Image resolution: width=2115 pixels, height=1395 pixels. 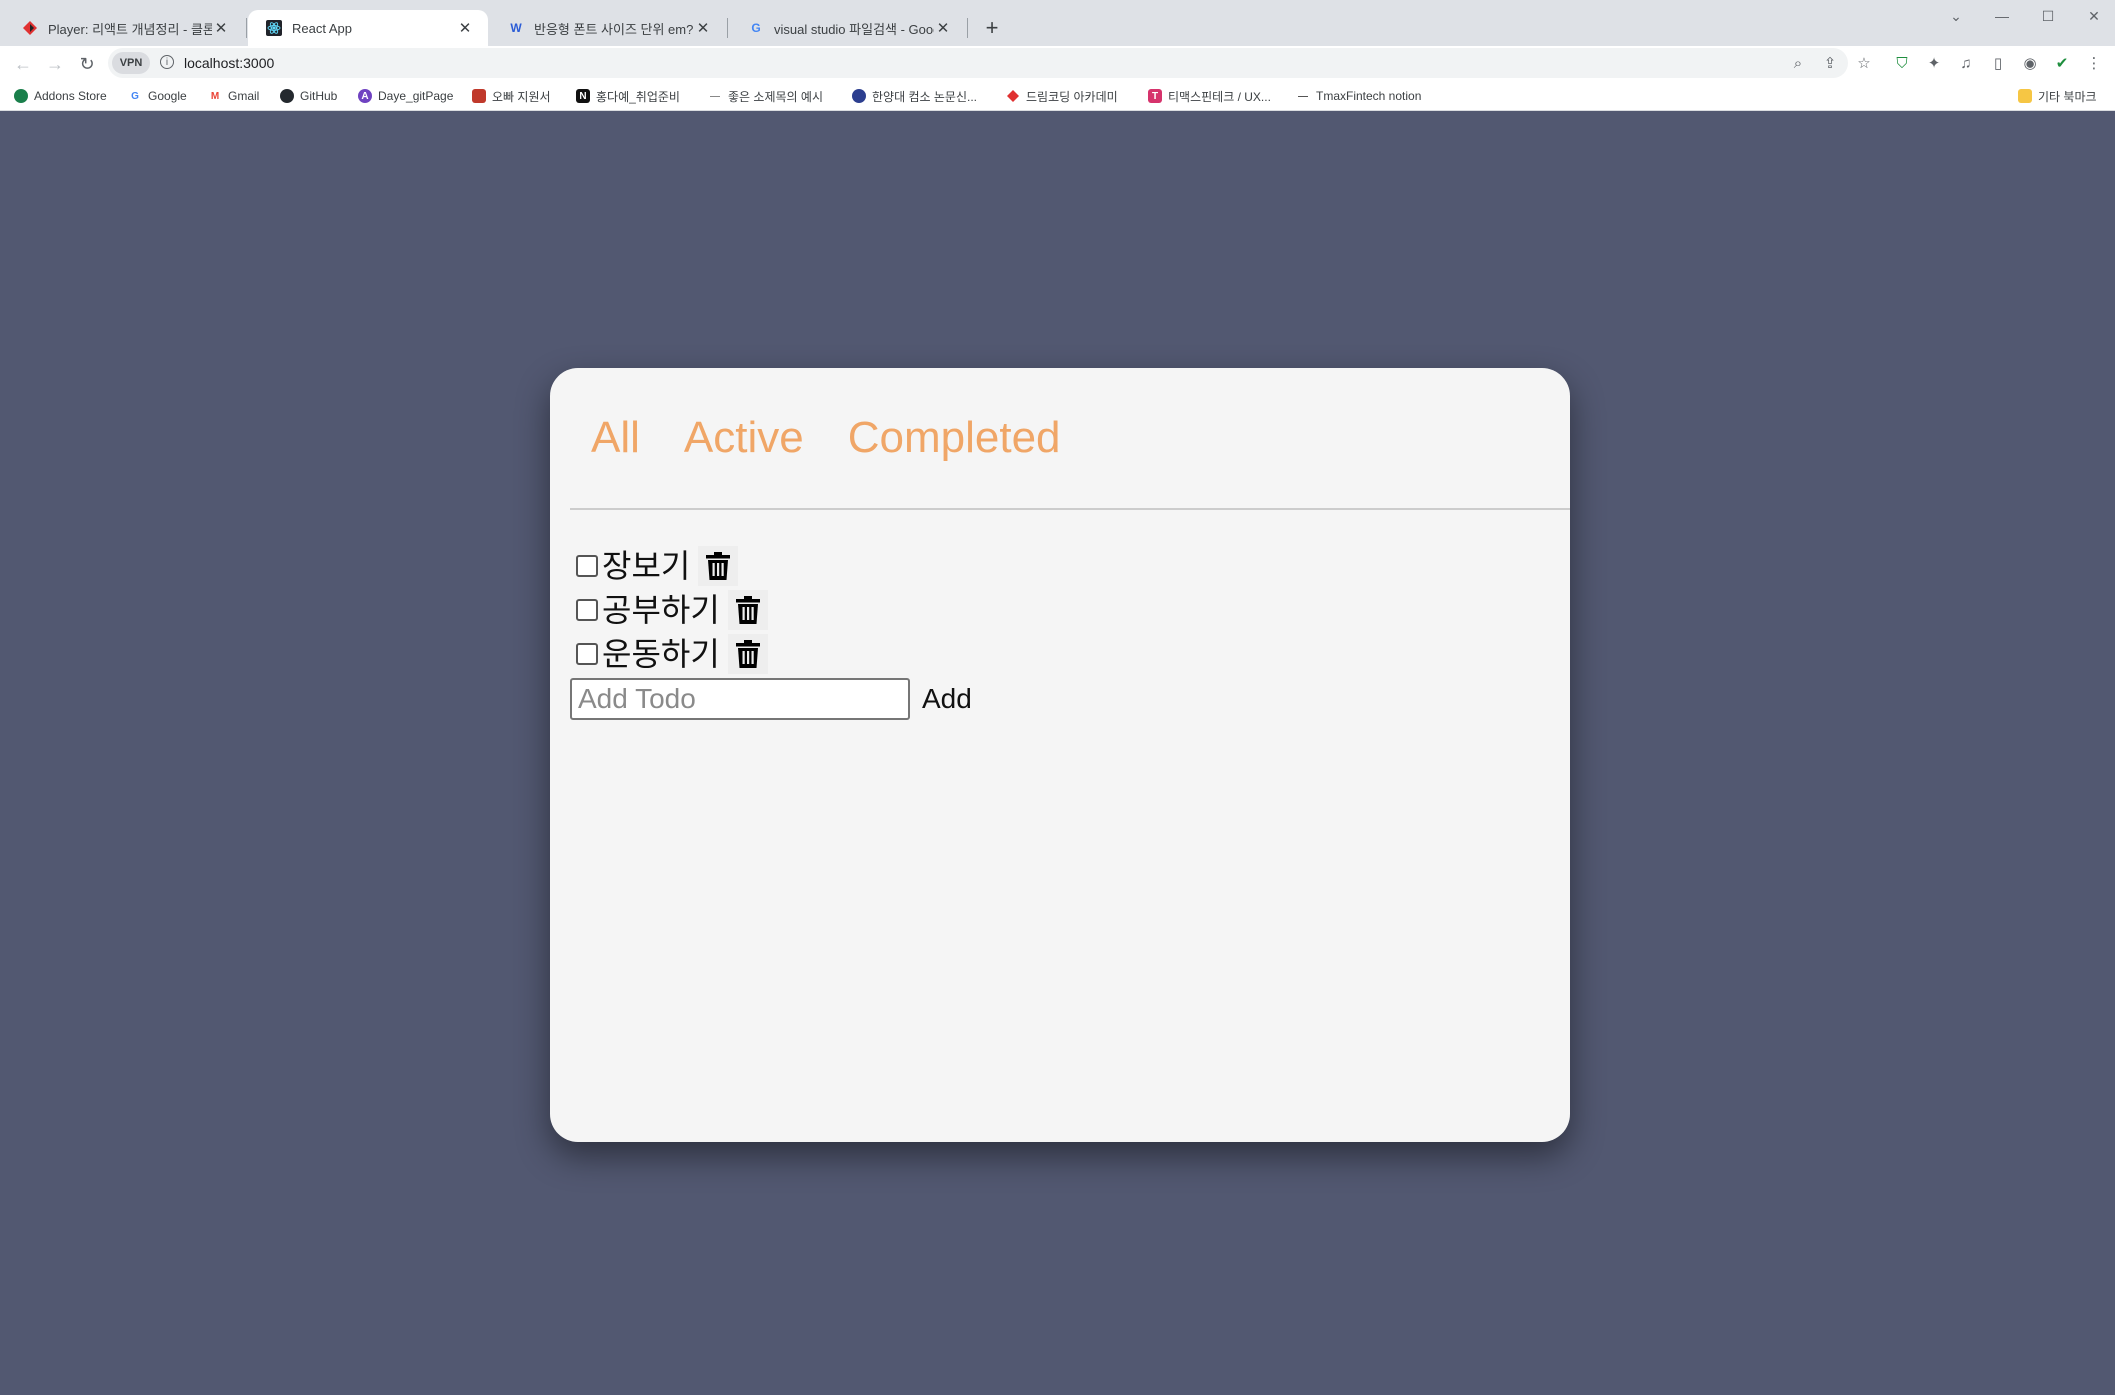 I want to click on bookmark-label: Daye_gitPage, so click(x=416, y=96).